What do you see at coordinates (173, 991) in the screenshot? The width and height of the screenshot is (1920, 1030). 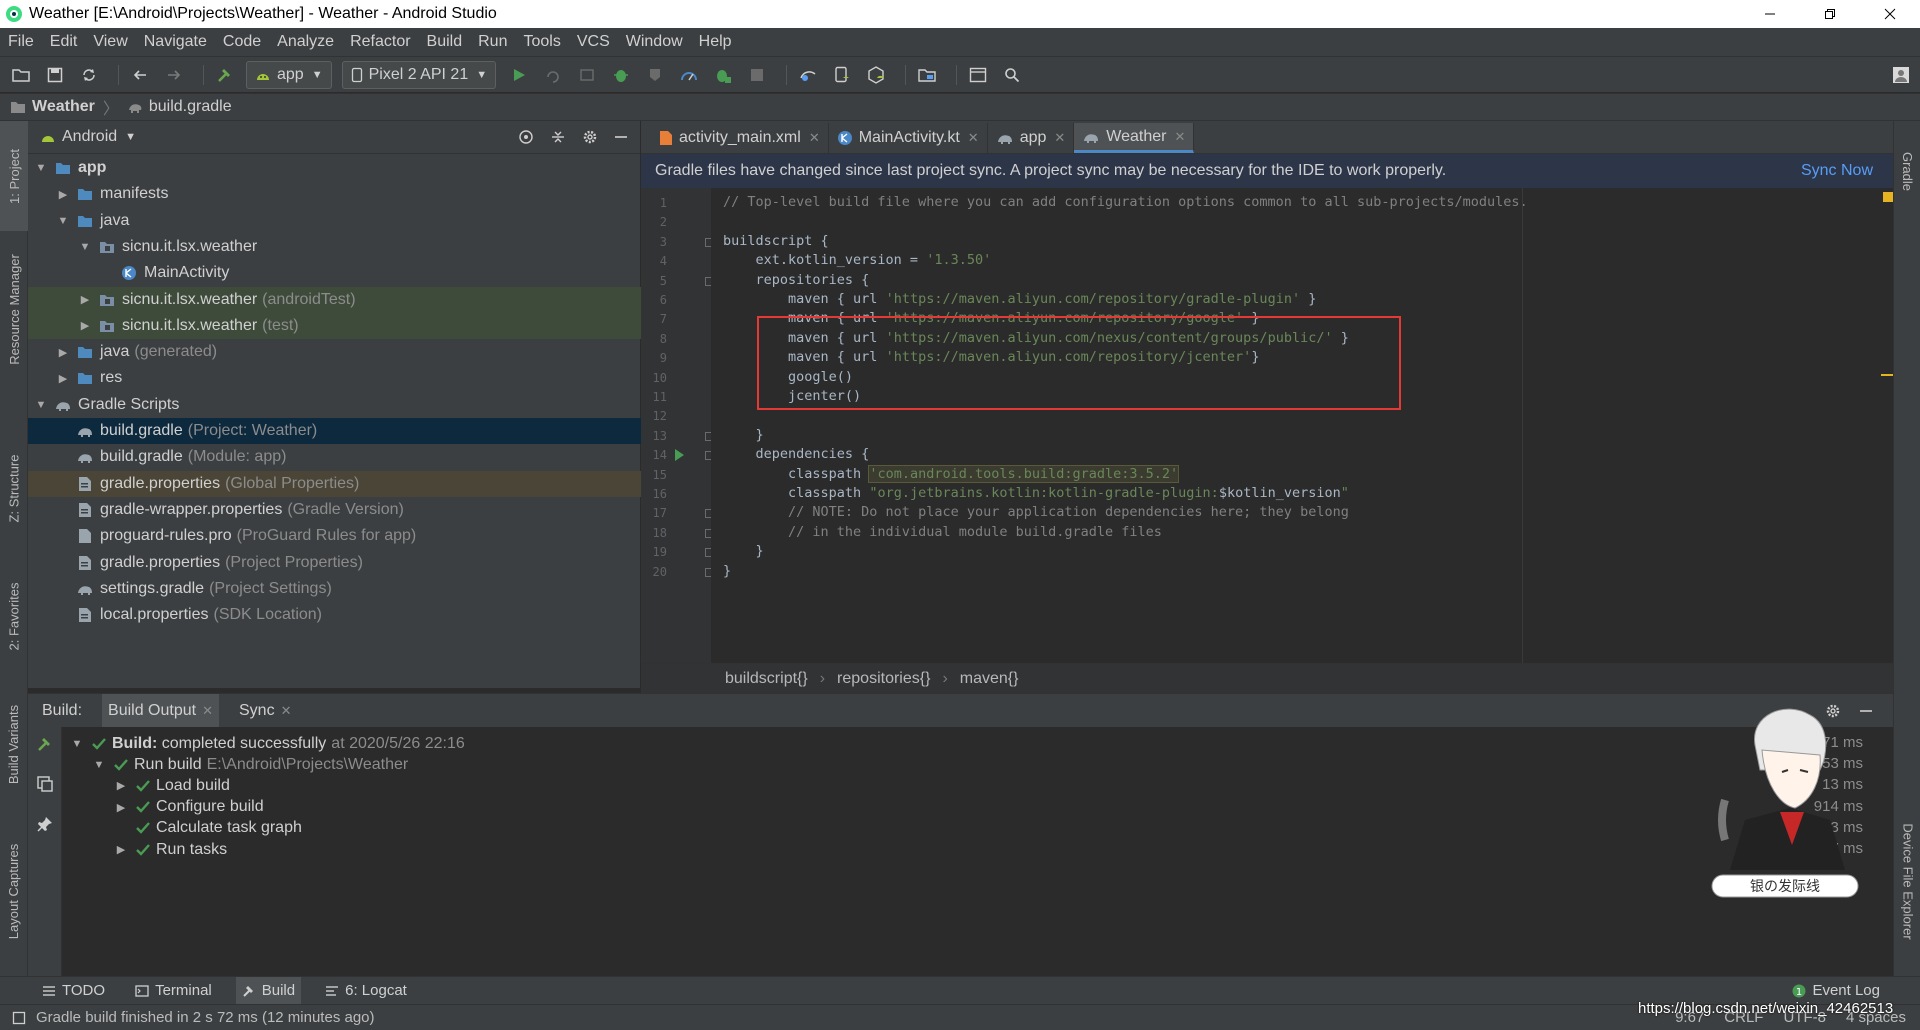 I see `tab-terminal: Terminal` at bounding box center [173, 991].